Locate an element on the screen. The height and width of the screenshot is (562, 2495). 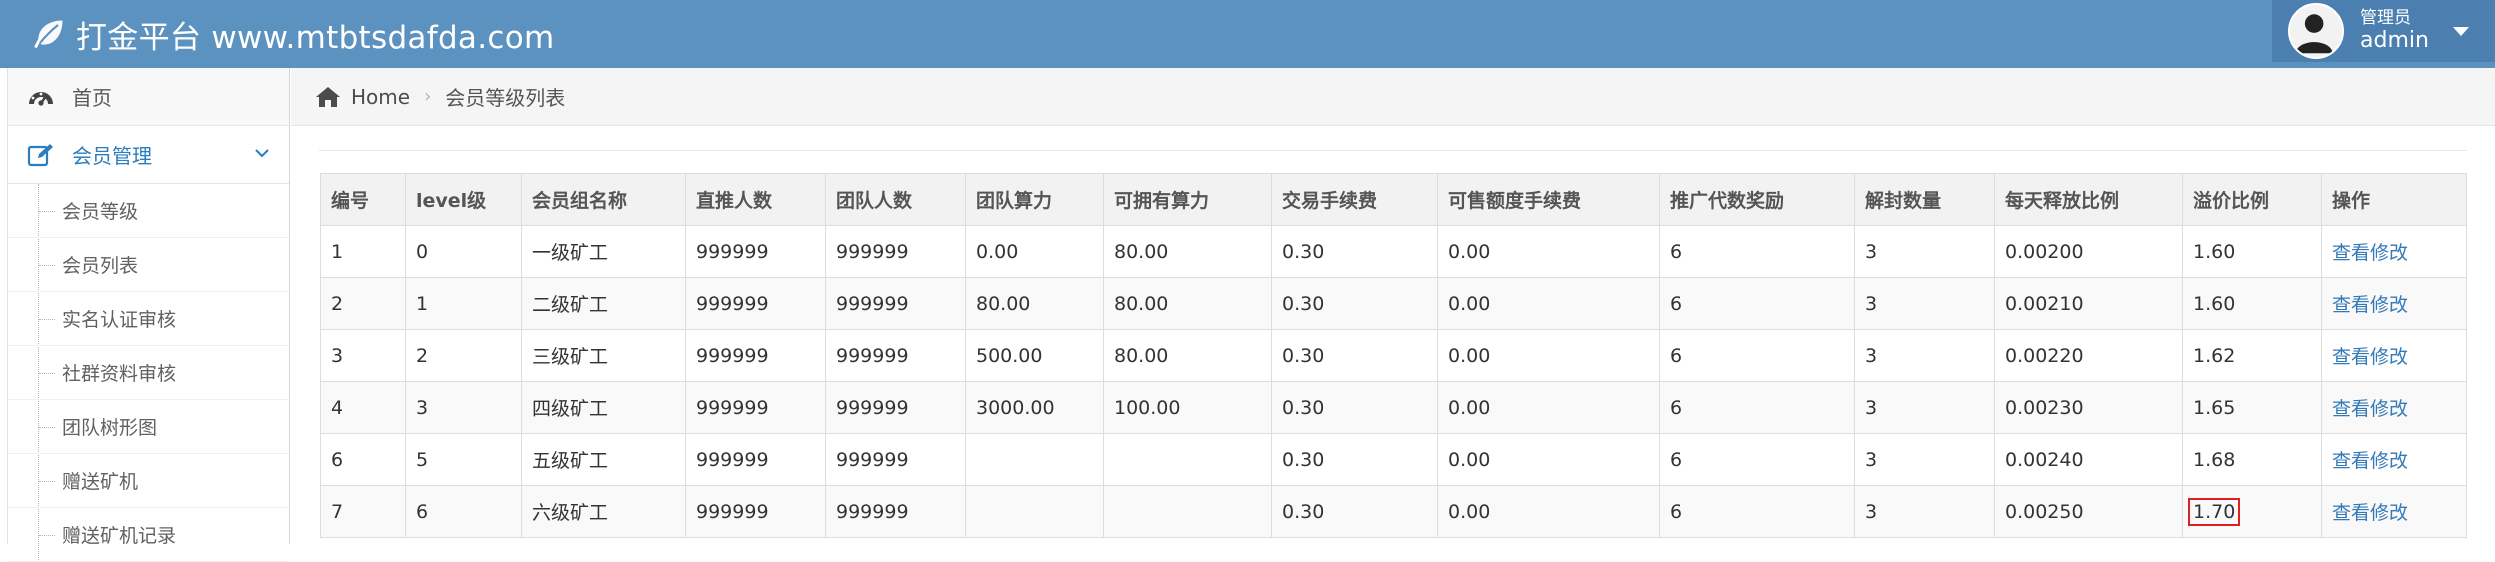
column-header: 溢价比例 is located at coordinates (2252, 199).